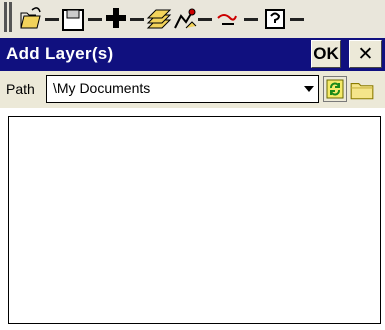 The height and width of the screenshot is (330, 385). Describe the element at coordinates (185, 18) in the screenshot. I see `draw-icon` at that location.